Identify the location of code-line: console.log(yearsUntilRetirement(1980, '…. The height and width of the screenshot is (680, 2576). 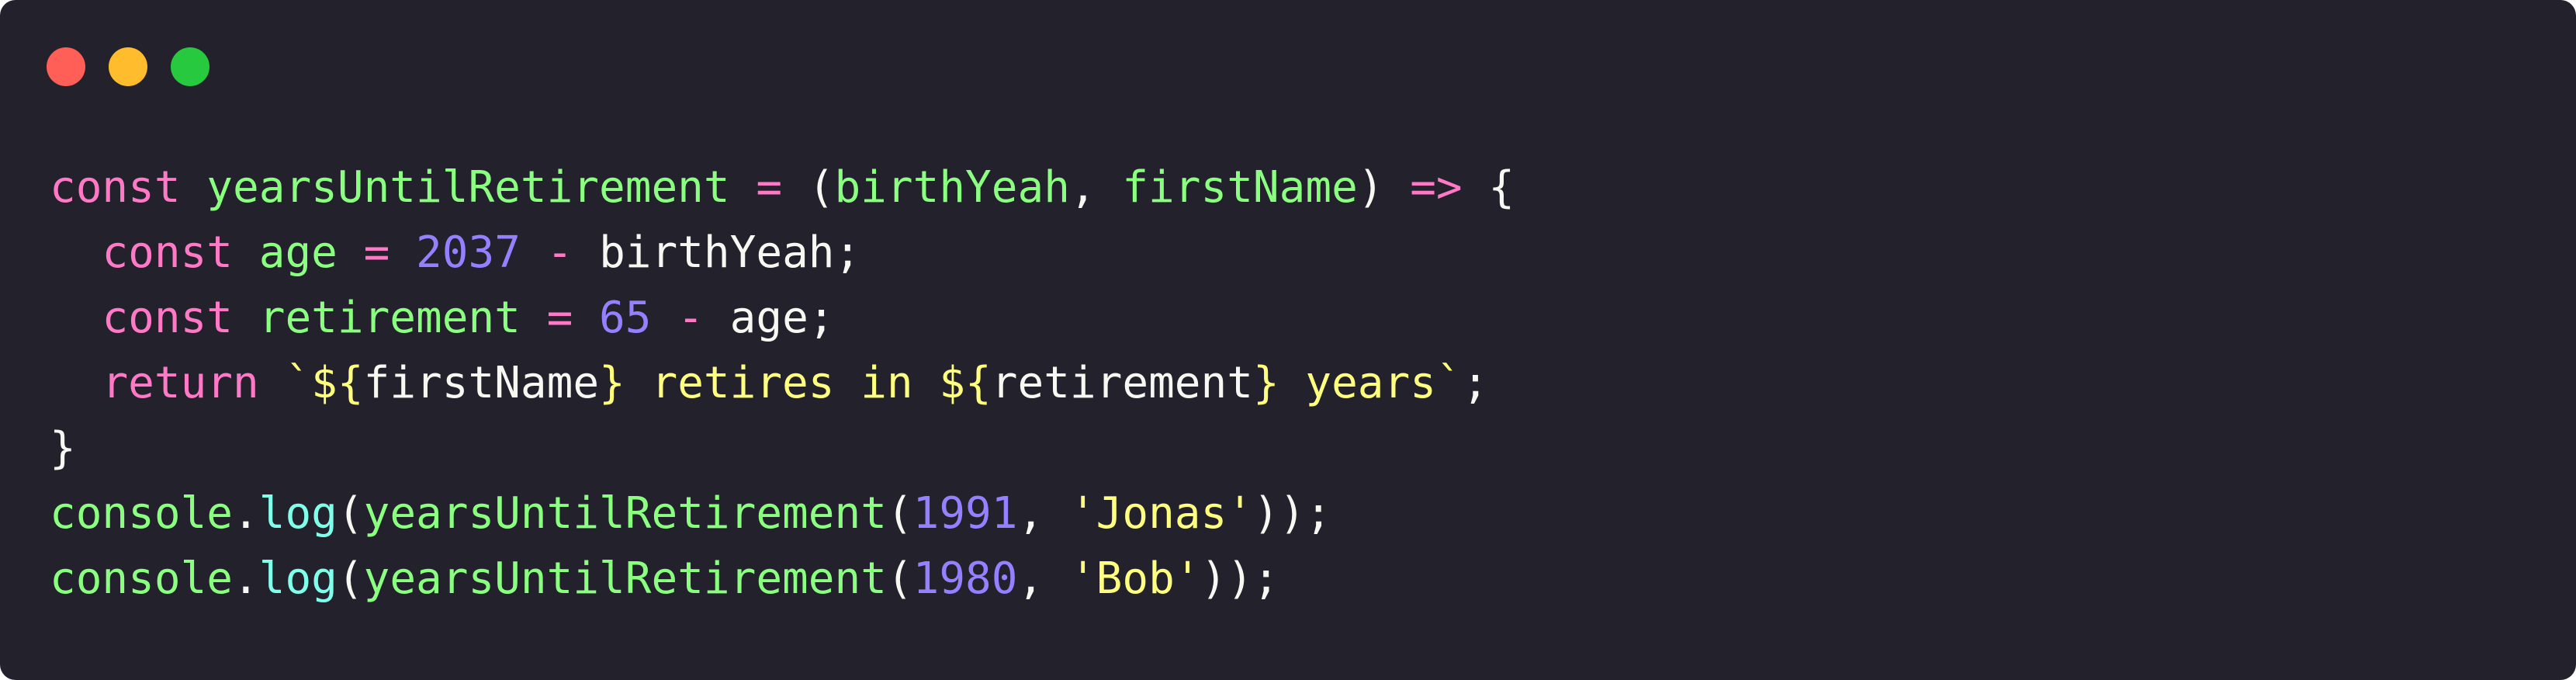
(782, 579).